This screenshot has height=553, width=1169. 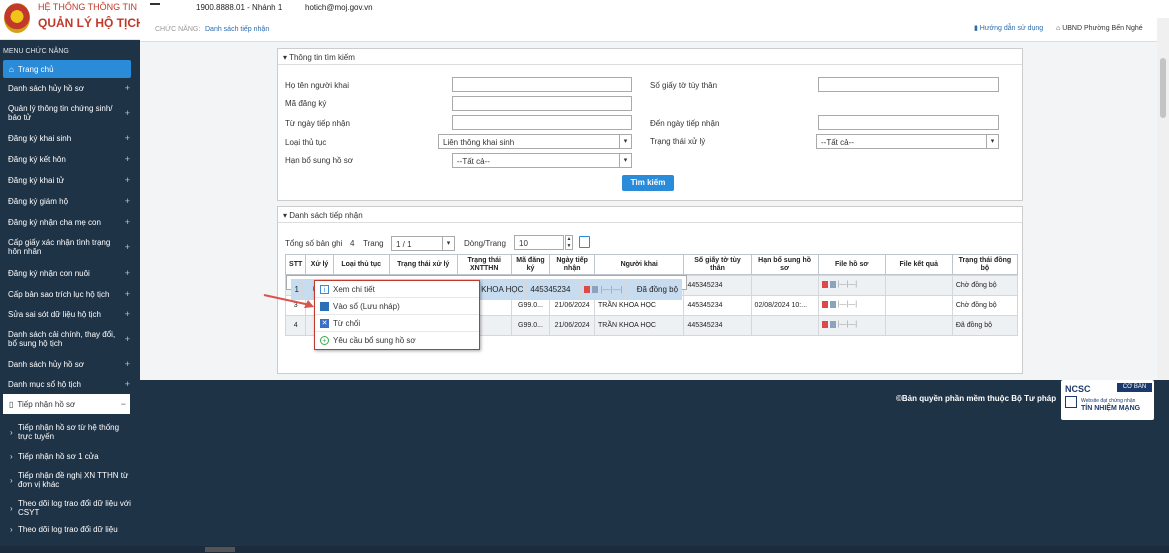 I want to click on sidebar-item: ▯ Tiếp nhận hồ sơ −, so click(x=66, y=404).